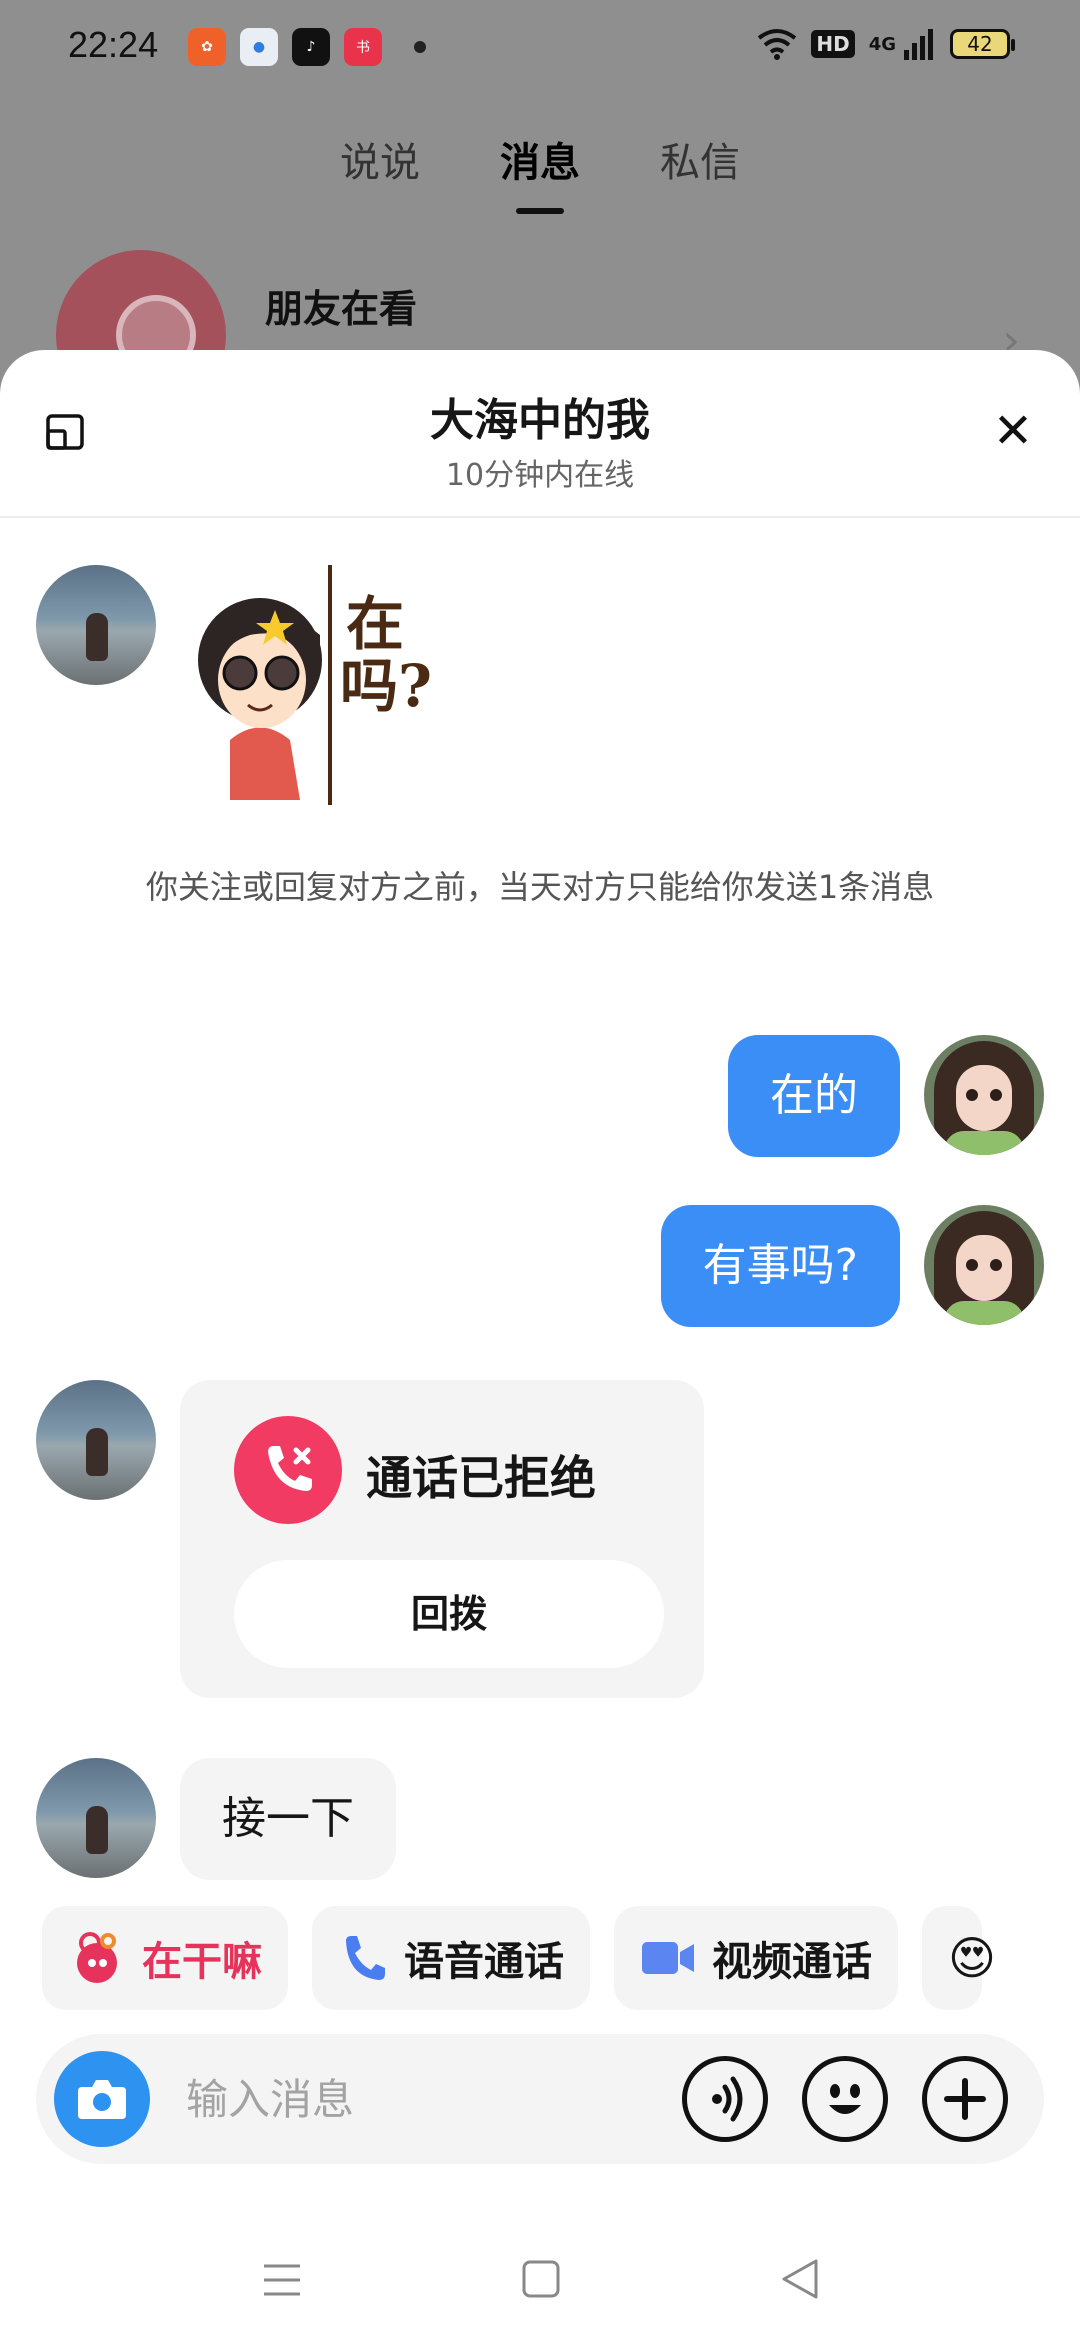 This screenshot has width=1080, height=2340. Describe the element at coordinates (442, 1539) in the screenshot. I see `call-declined-card: 通话已拒绝 回拨` at that location.